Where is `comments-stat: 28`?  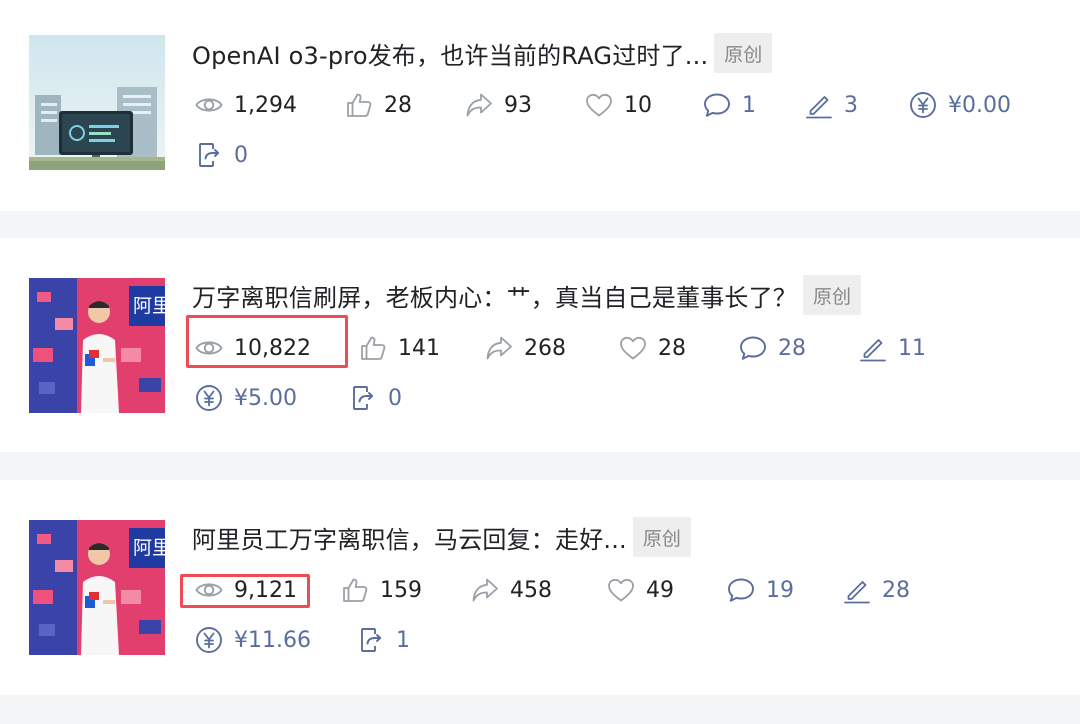
comments-stat: 28 is located at coordinates (772, 348).